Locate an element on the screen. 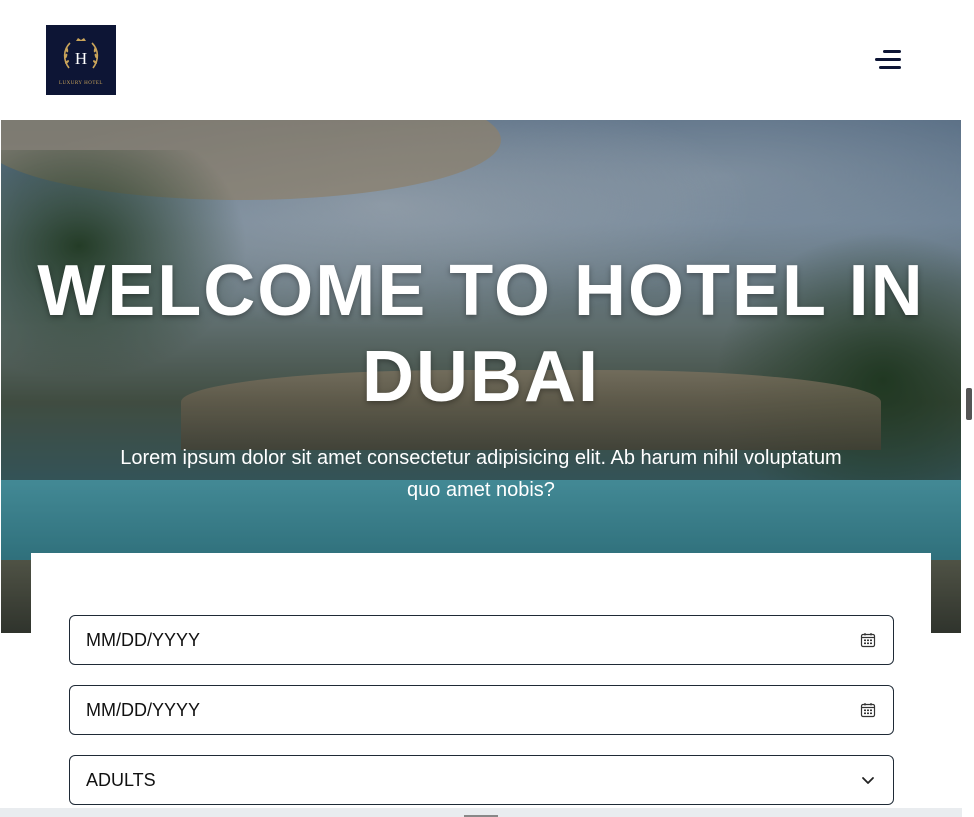 This screenshot has height=817, width=974. adults-select-value: ADULTS is located at coordinates (121, 779).